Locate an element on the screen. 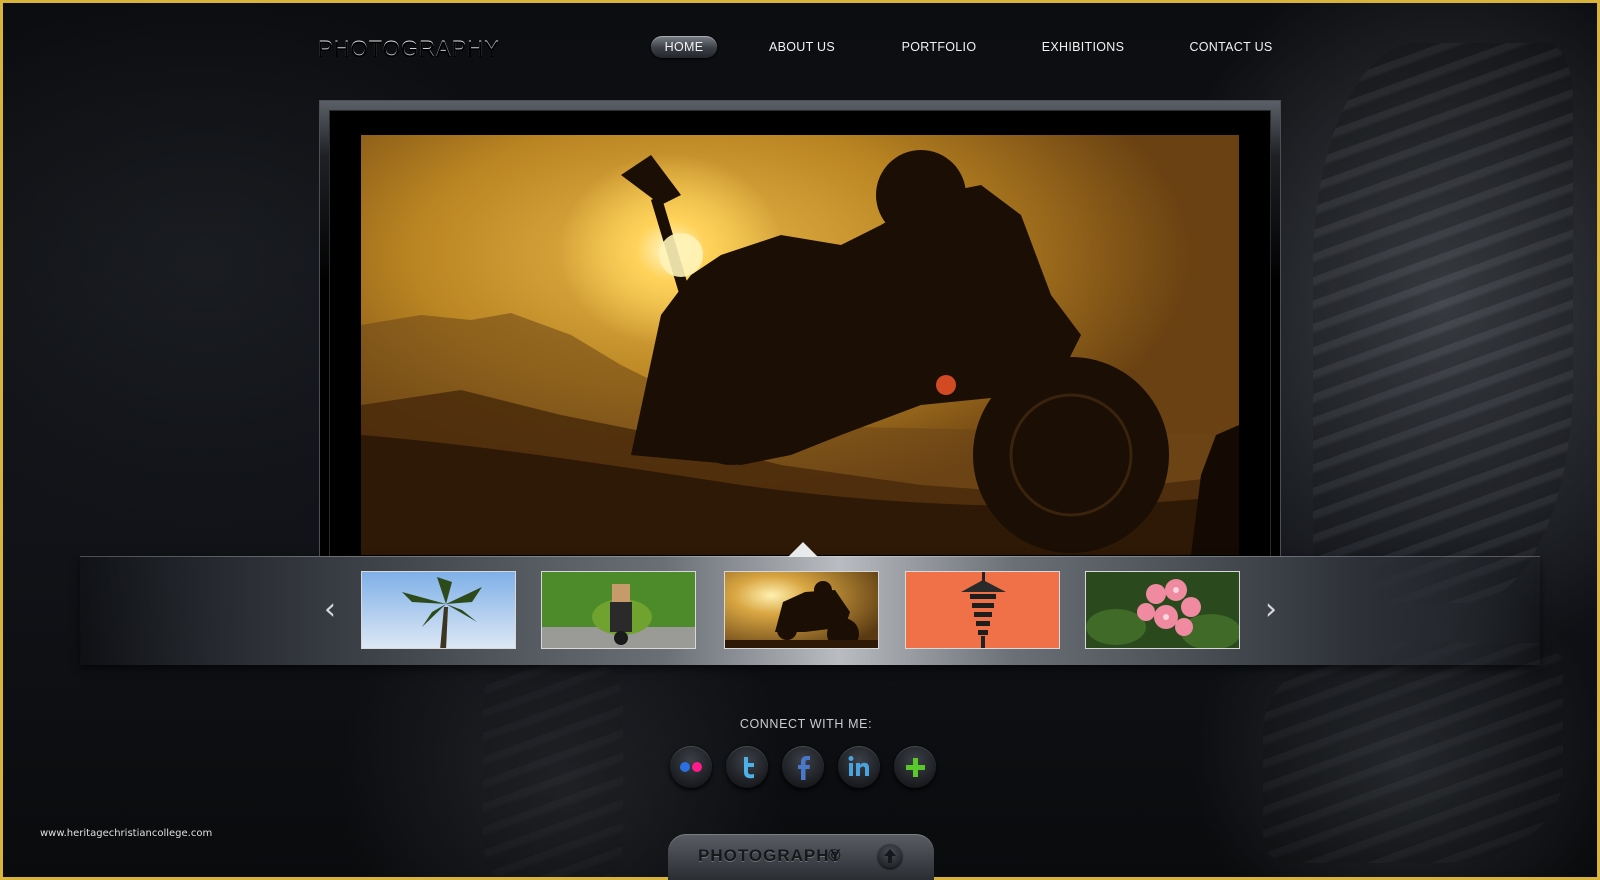 The image size is (1600, 880). footer-tab: PHOTOGRAPHY © is located at coordinates (801, 857).